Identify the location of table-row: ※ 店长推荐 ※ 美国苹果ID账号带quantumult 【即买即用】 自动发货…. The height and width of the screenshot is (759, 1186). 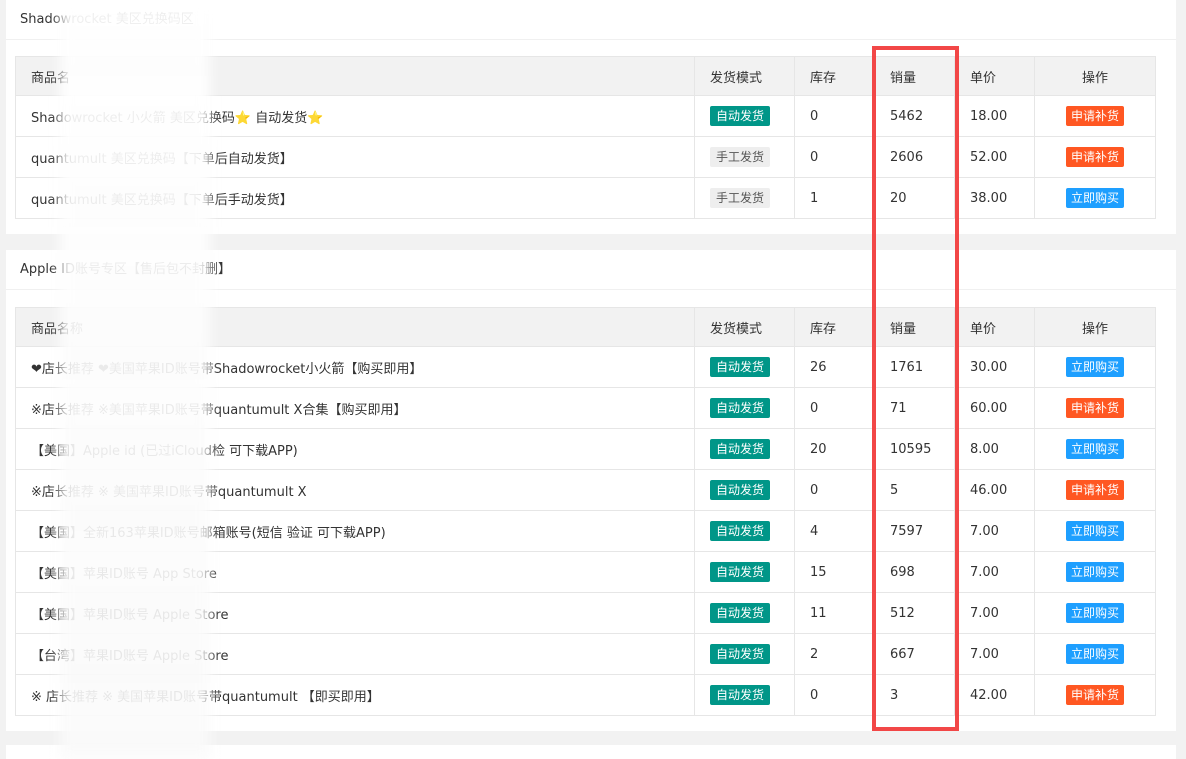
(585, 695).